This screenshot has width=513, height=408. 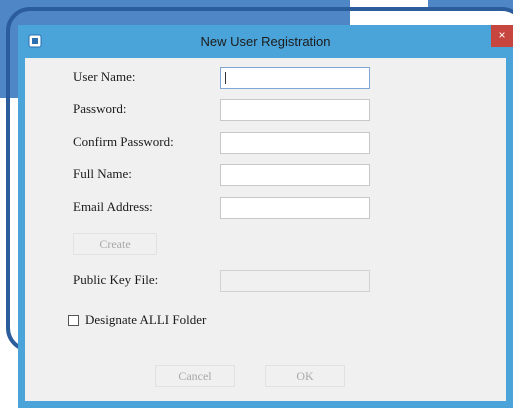 I want to click on designate-alli-folder-label: Designate ALLI Folder, so click(x=145, y=320).